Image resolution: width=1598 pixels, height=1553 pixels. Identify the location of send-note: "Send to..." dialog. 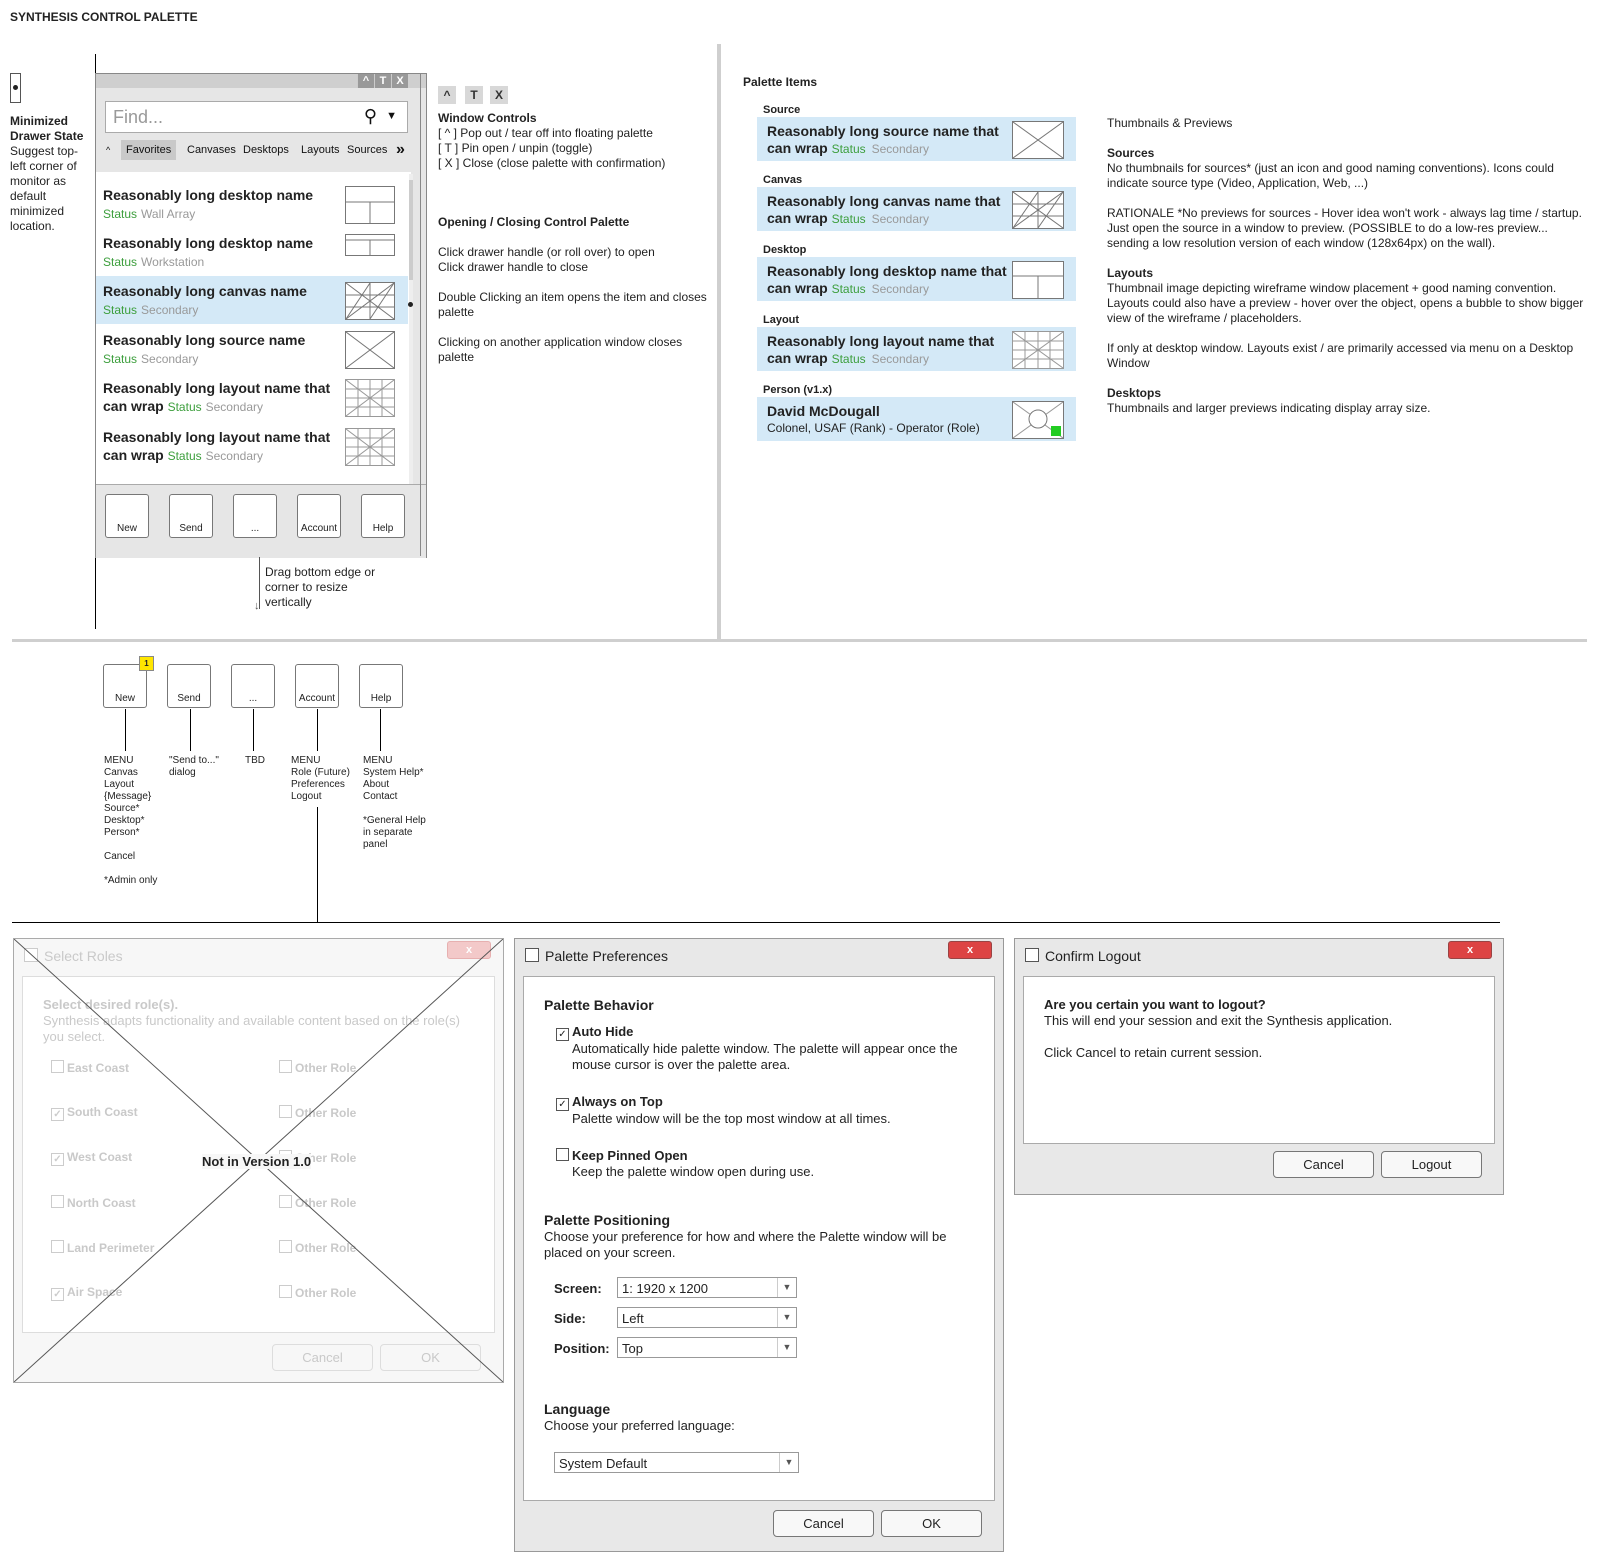
(194, 766).